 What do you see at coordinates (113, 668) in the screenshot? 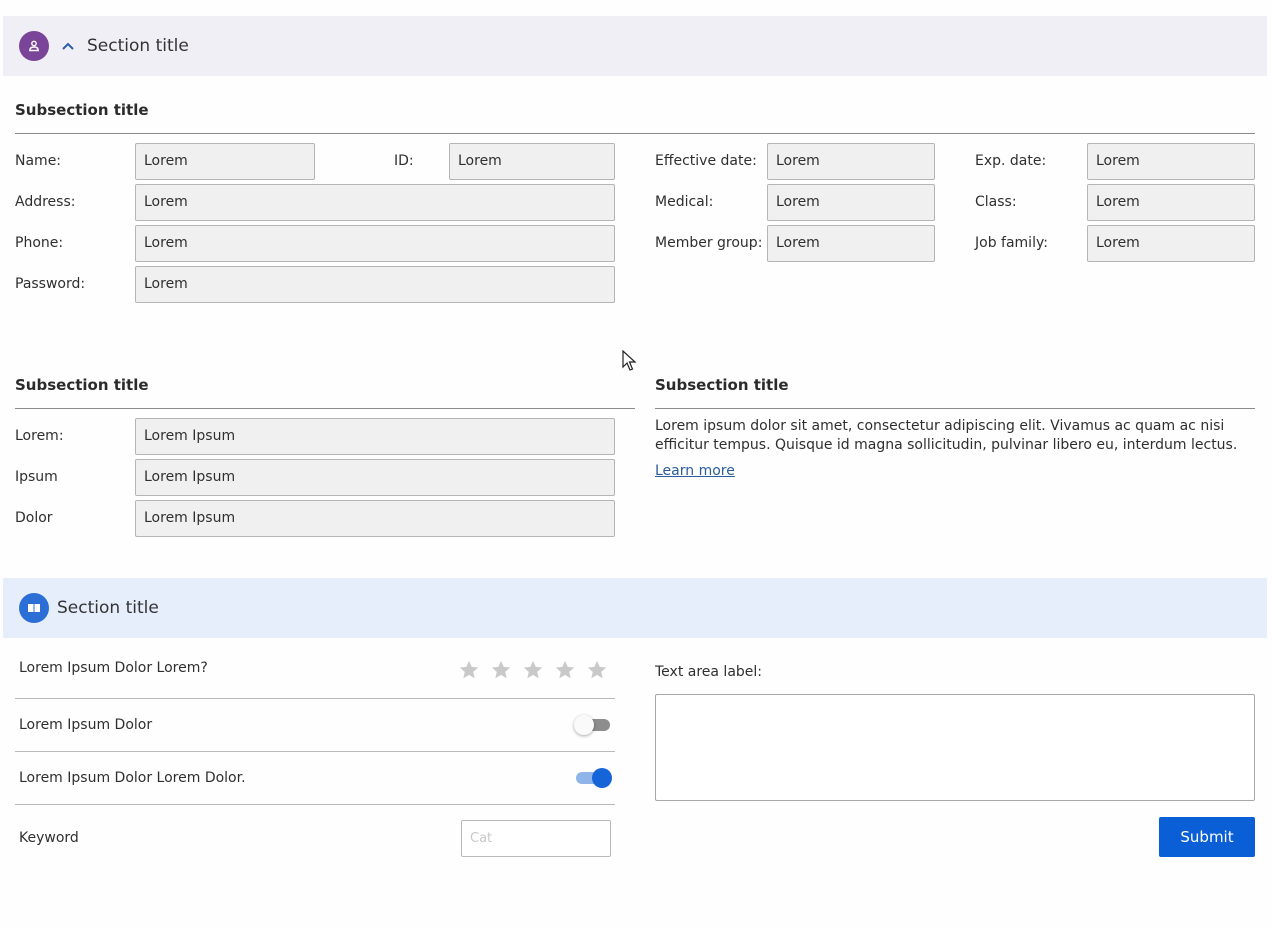
I see `rating-label: Lorem Ipsum Dolor Lorem?` at bounding box center [113, 668].